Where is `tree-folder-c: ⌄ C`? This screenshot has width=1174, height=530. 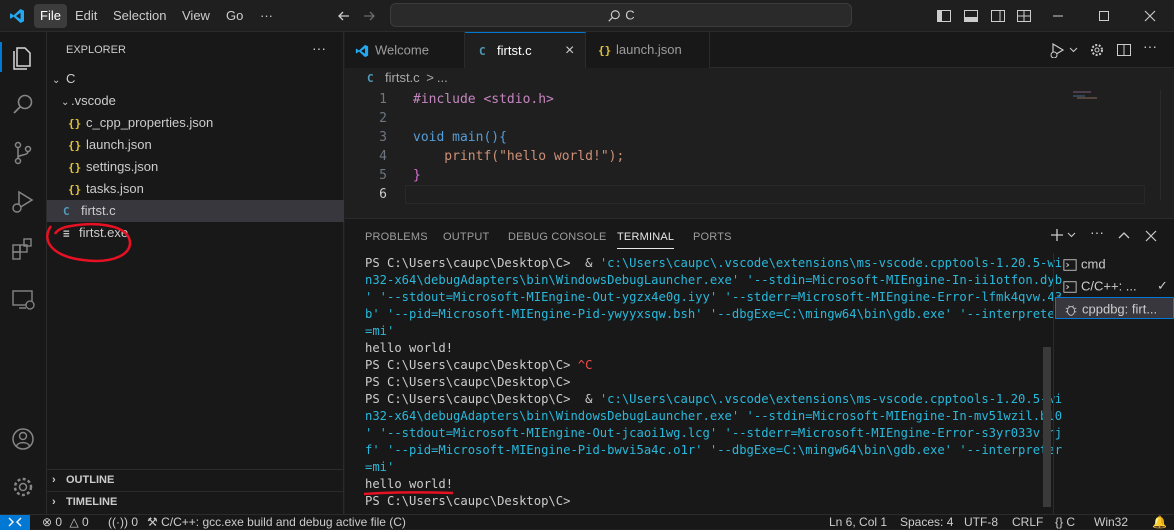 tree-folder-c: ⌄ C is located at coordinates (195, 79).